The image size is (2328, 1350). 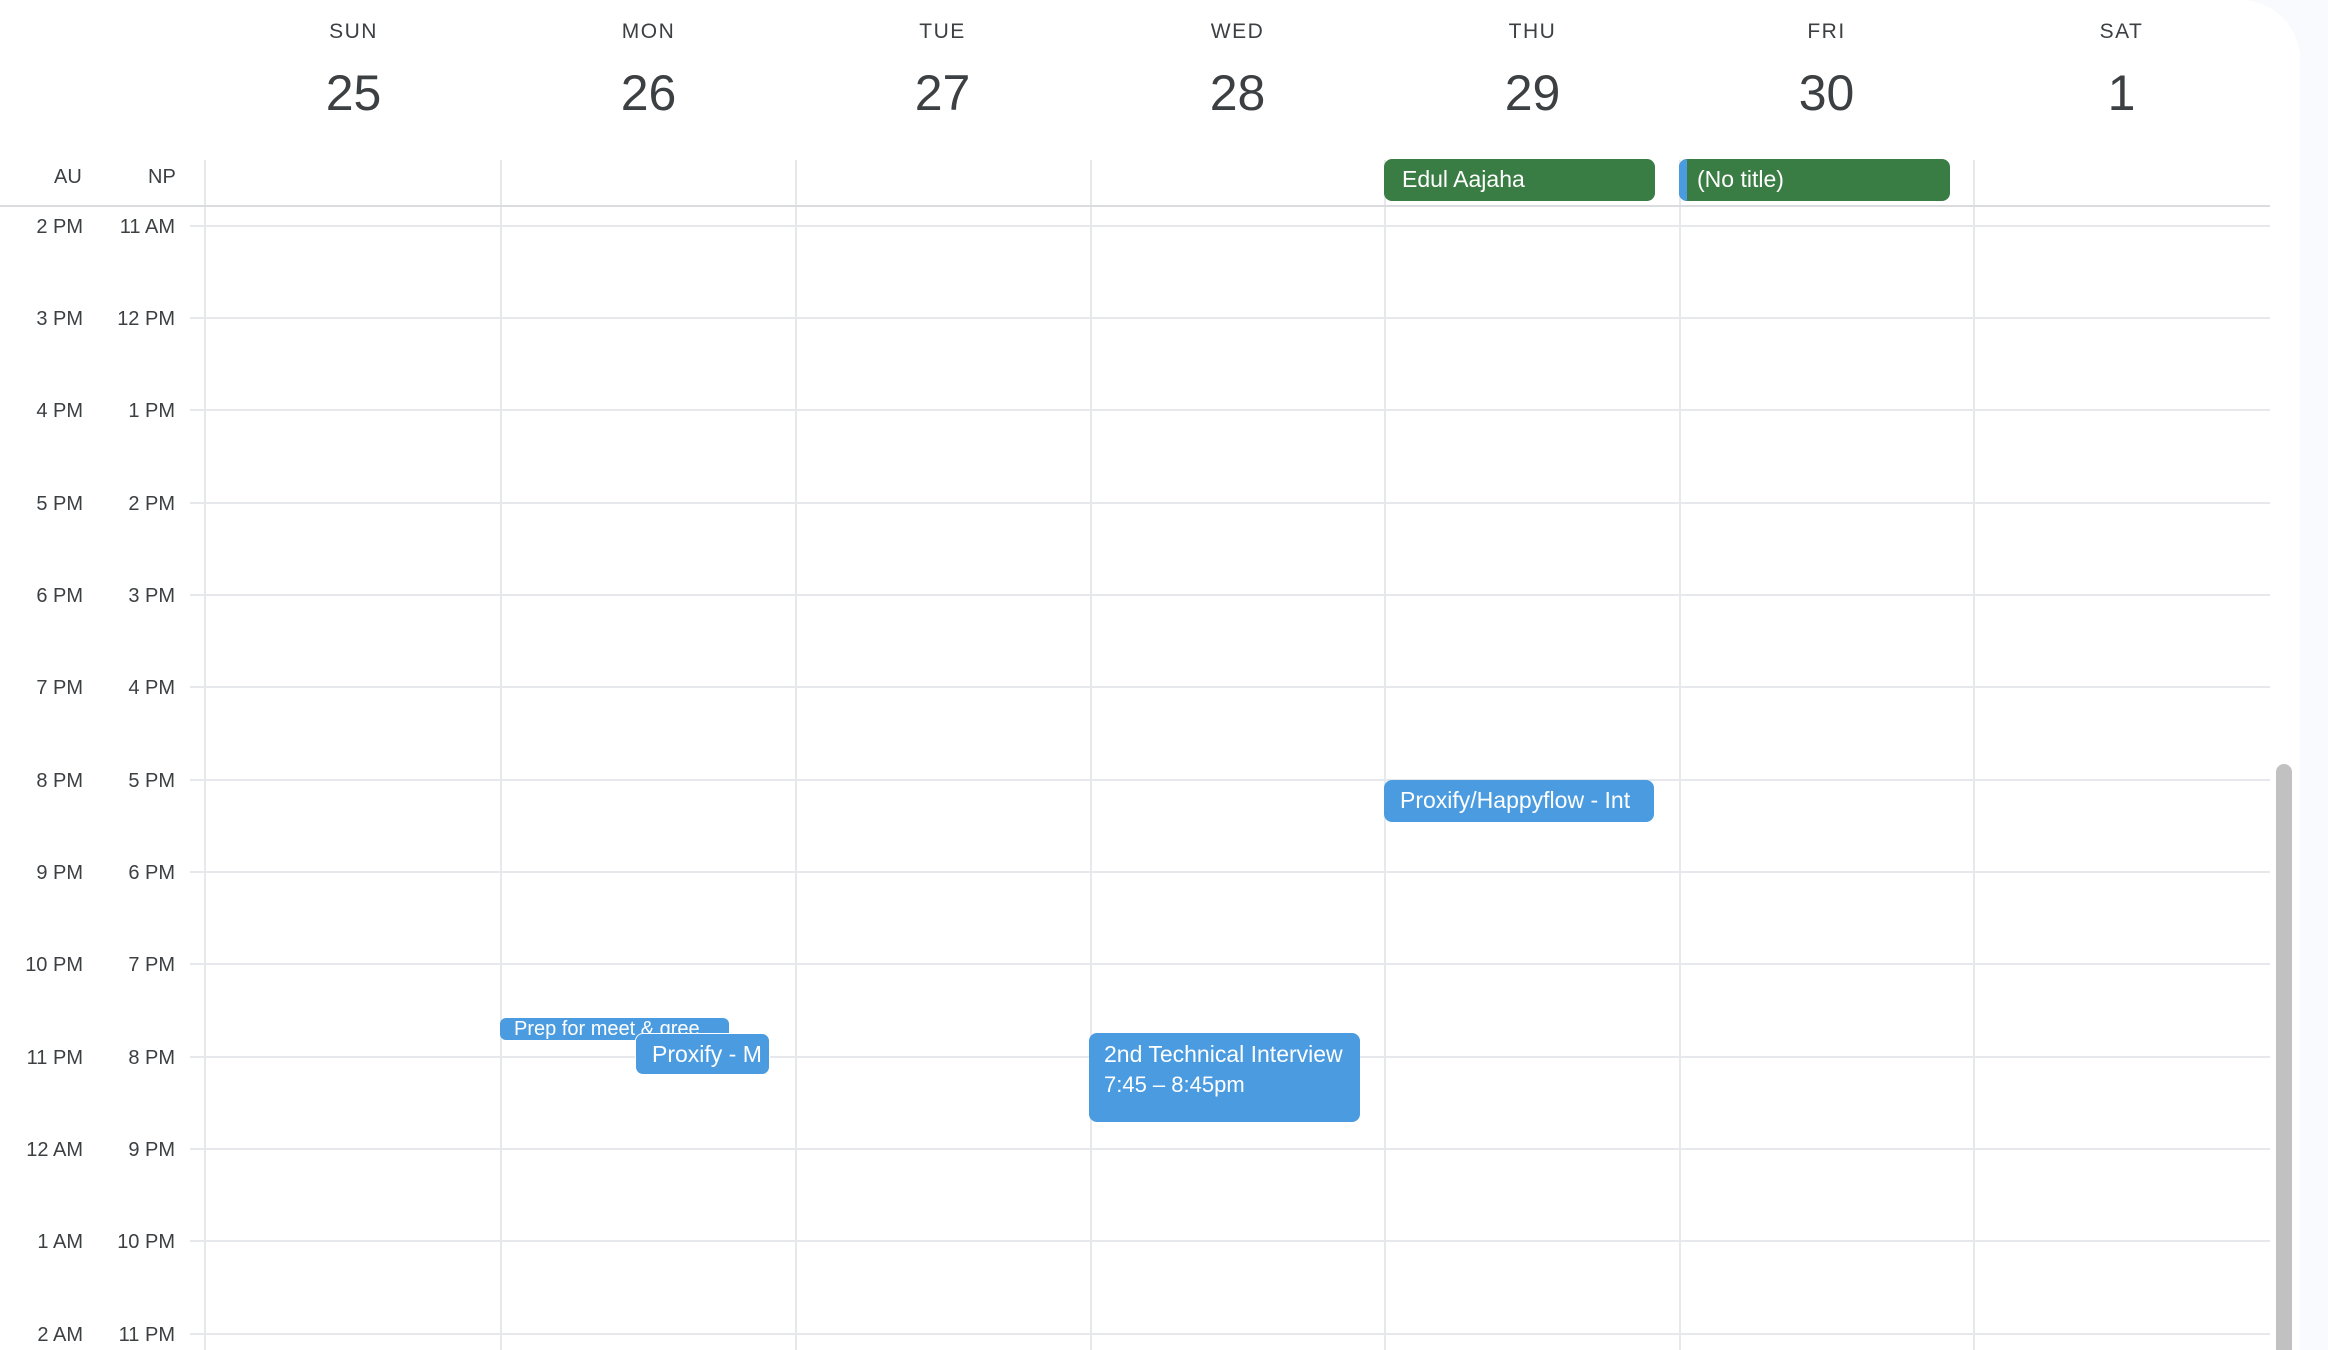 What do you see at coordinates (146, 1242) in the screenshot?
I see `time-label-np: 10 PM` at bounding box center [146, 1242].